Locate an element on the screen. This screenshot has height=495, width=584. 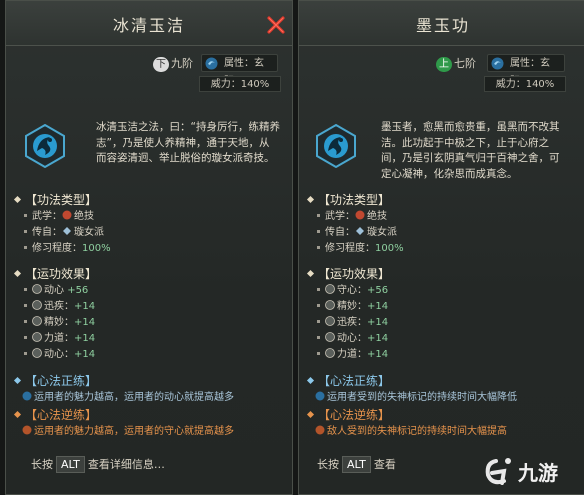
grade-badge: 下 is located at coordinates (161, 64).